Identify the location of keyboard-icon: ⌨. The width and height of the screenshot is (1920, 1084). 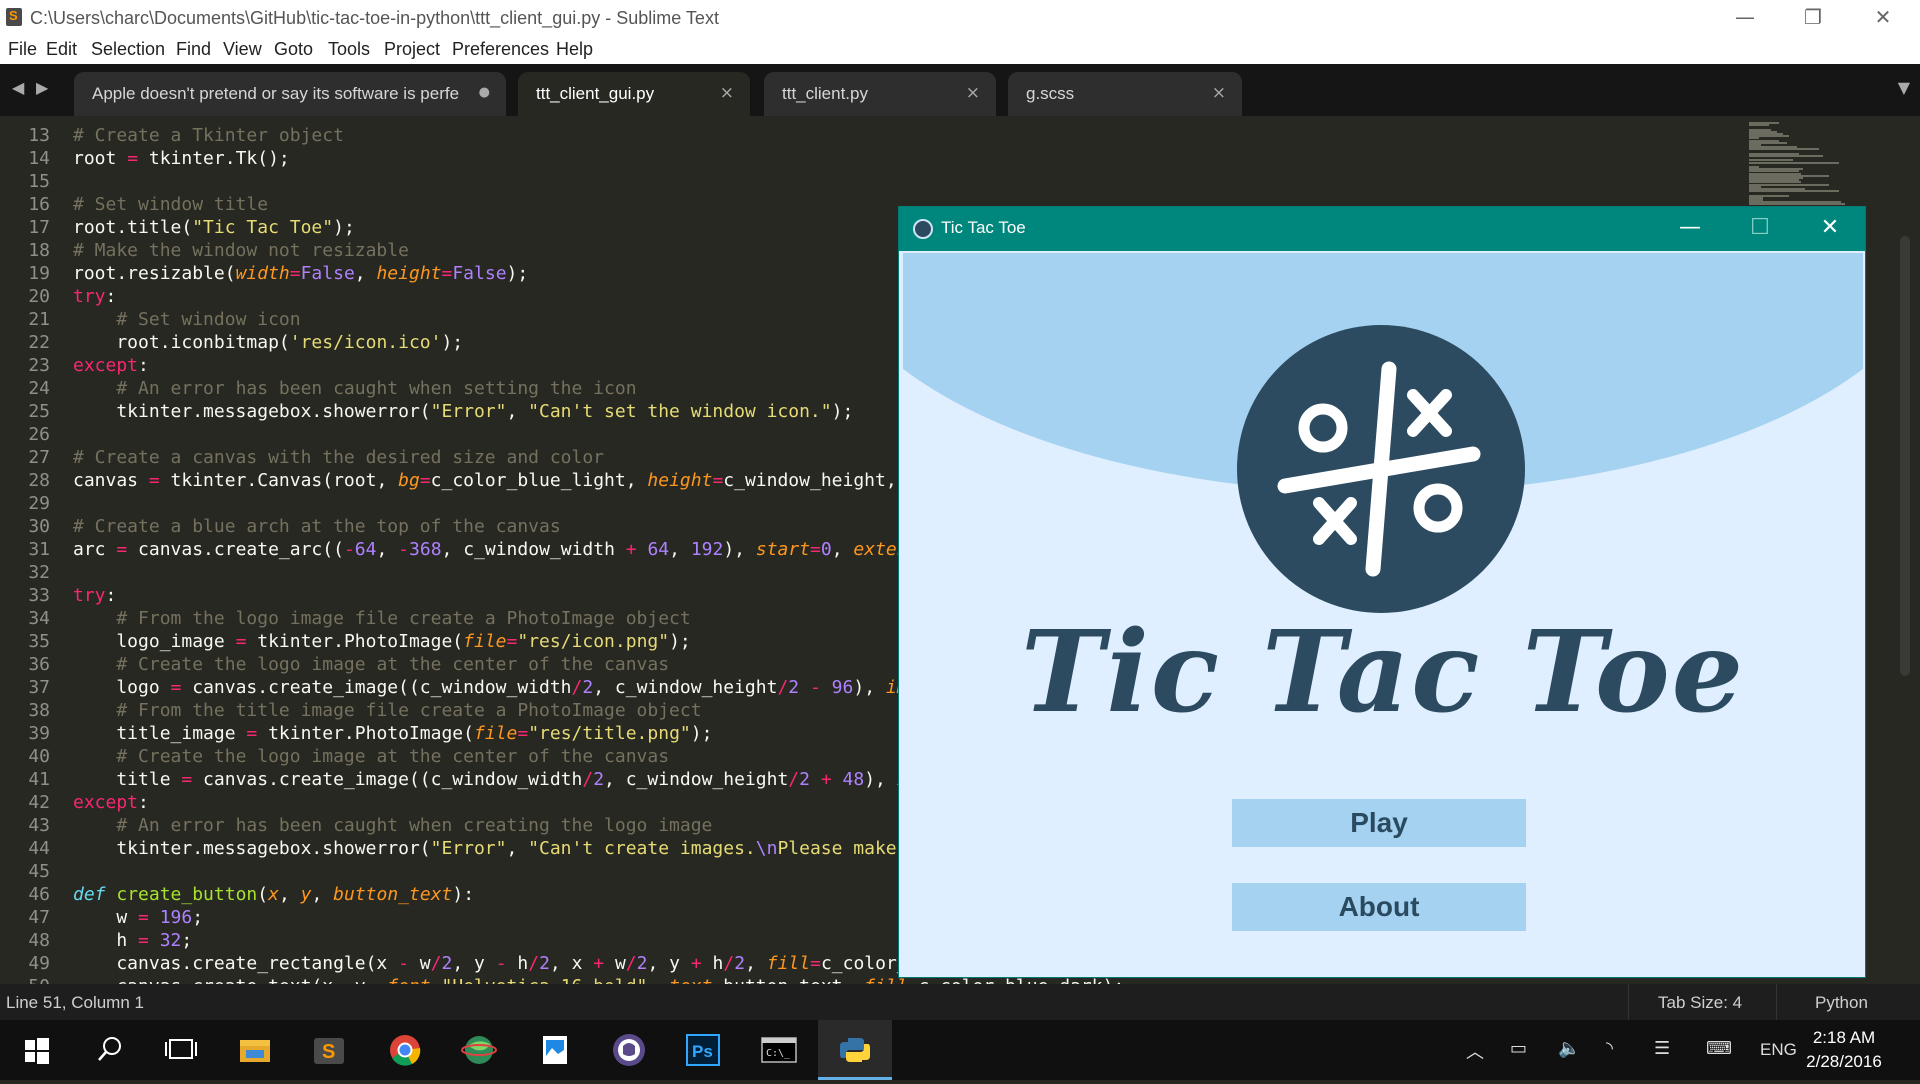
(1719, 1048).